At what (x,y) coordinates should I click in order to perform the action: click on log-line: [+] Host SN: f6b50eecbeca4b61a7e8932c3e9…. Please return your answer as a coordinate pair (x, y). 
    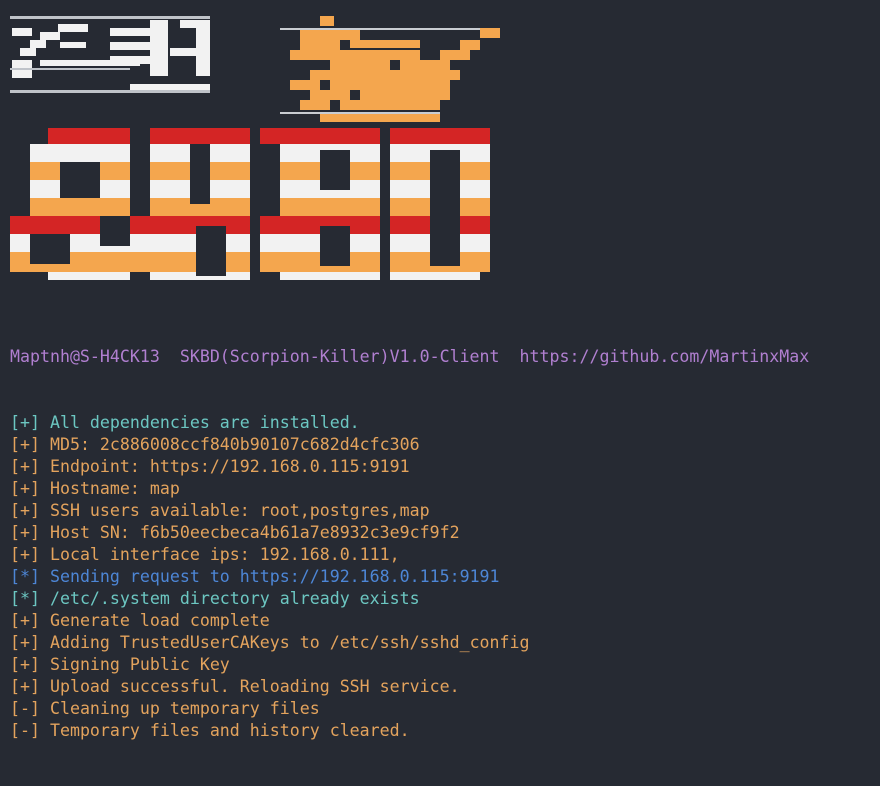
    Looking at the image, I should click on (409, 533).